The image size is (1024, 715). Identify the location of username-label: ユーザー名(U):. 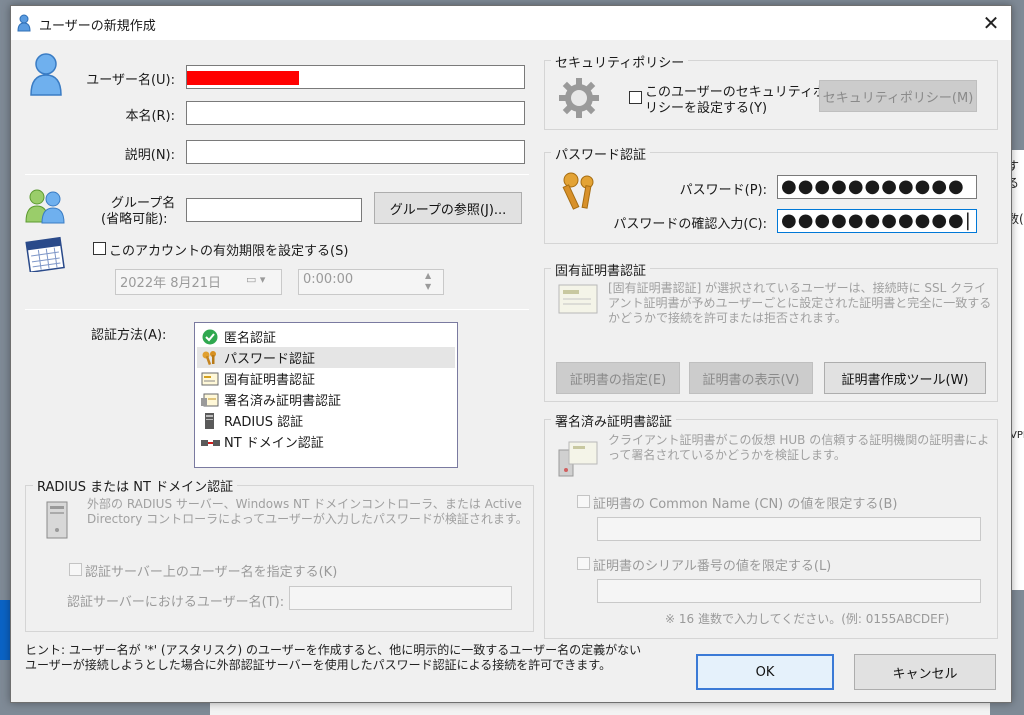
(130, 80).